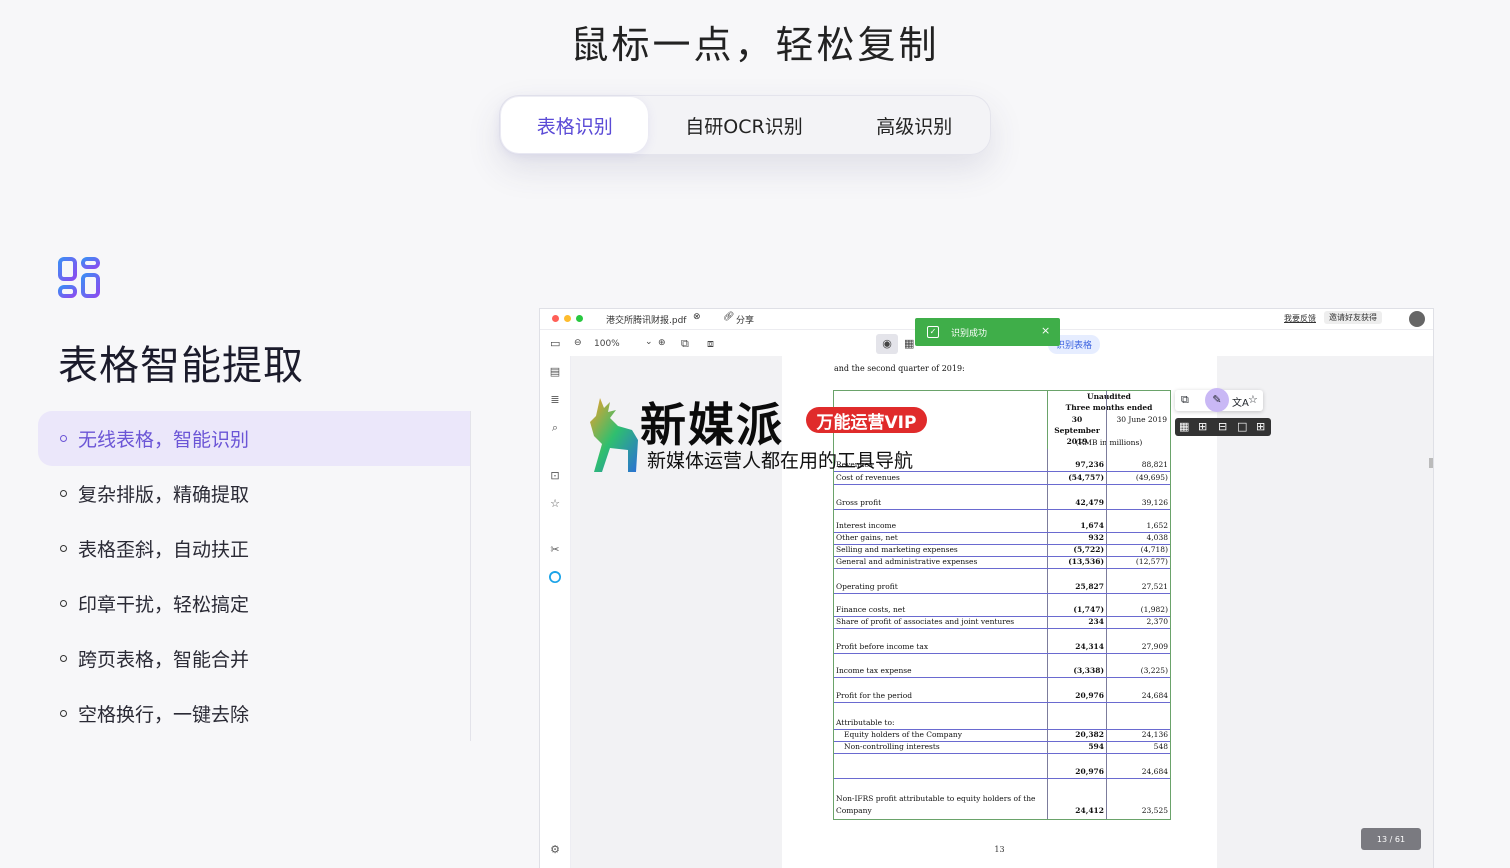  What do you see at coordinates (933, 332) in the screenshot?
I see `check-icon: ✓` at bounding box center [933, 332].